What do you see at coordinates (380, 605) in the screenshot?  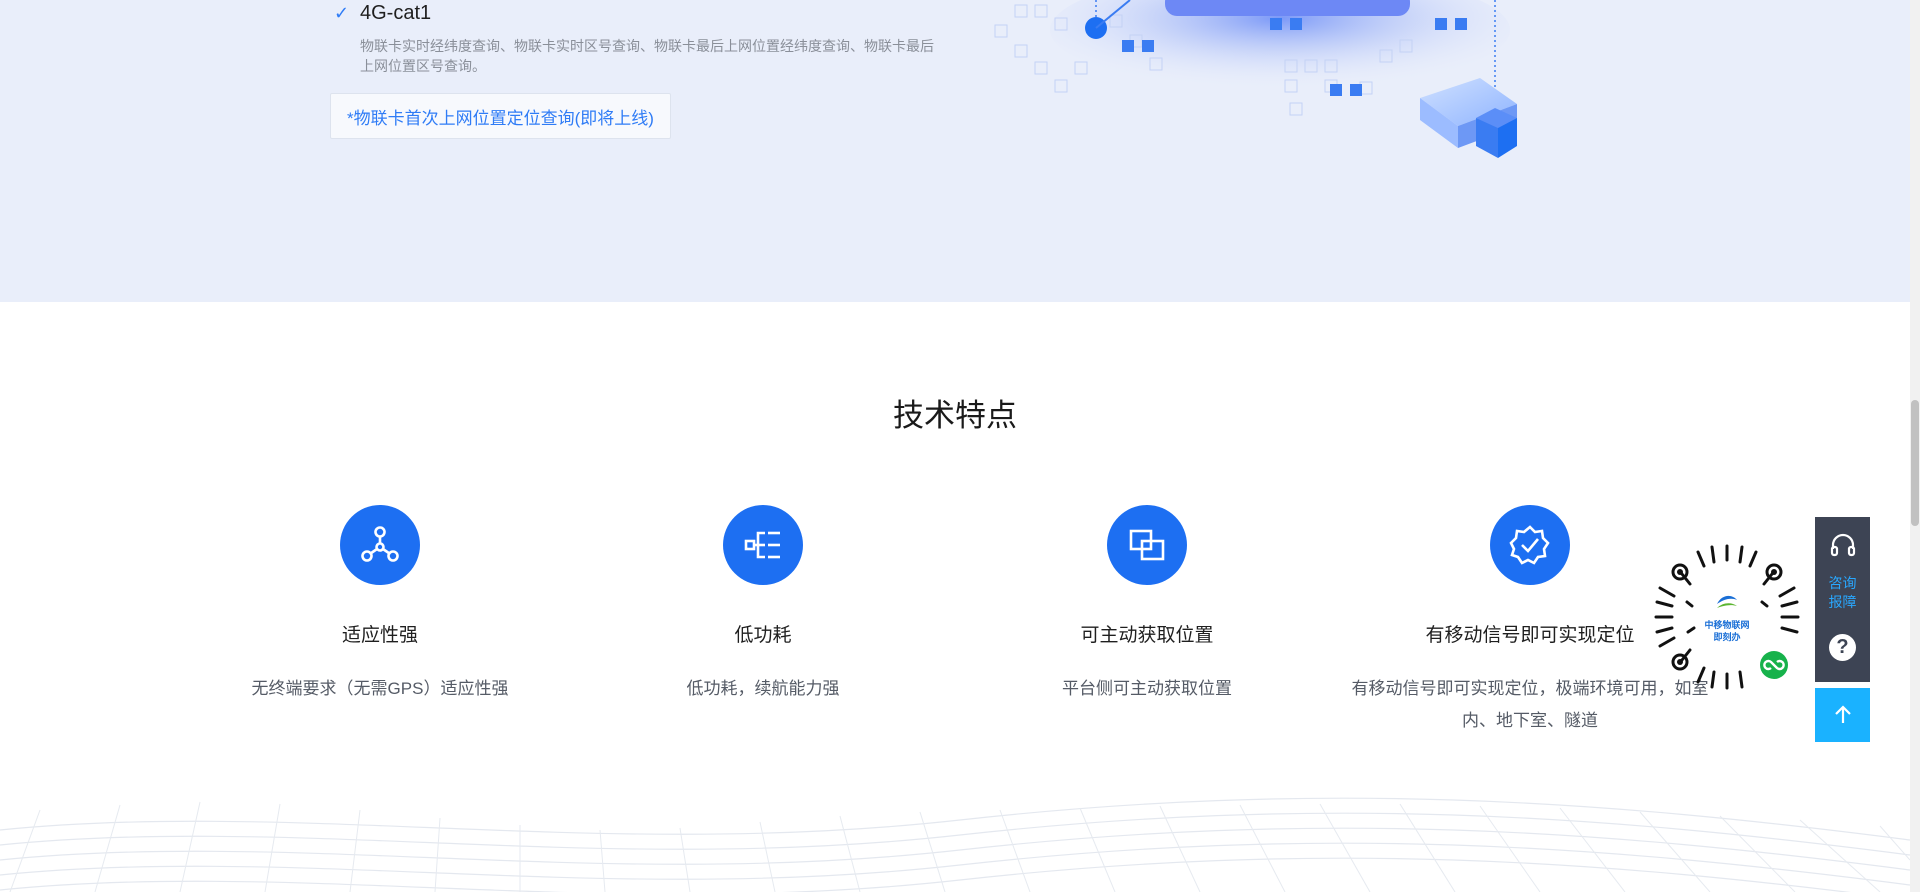 I see `tech-card-adaptability: 适应性强 无终端要求（无需GPS）适应性强` at bounding box center [380, 605].